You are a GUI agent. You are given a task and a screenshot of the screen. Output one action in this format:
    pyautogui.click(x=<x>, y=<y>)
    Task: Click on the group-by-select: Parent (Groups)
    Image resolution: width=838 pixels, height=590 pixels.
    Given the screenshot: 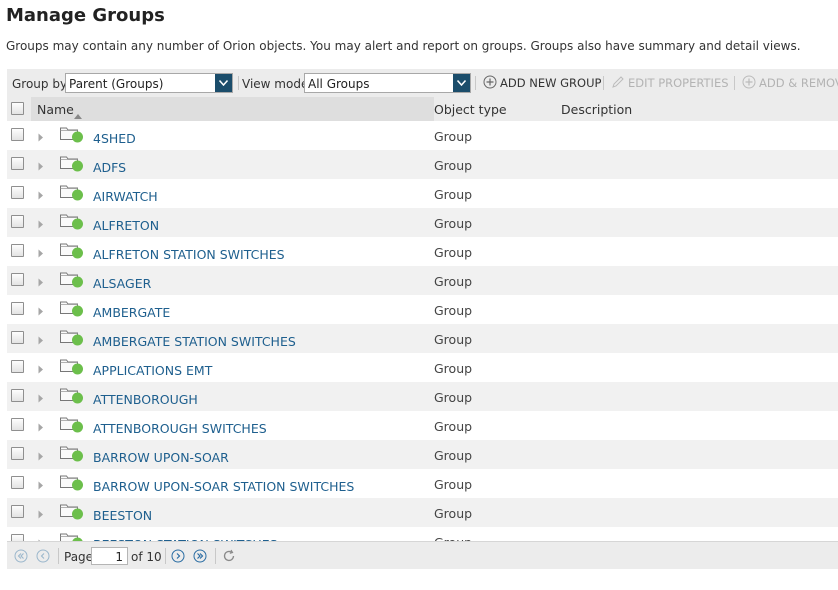 What is the action you would take?
    pyautogui.click(x=149, y=83)
    